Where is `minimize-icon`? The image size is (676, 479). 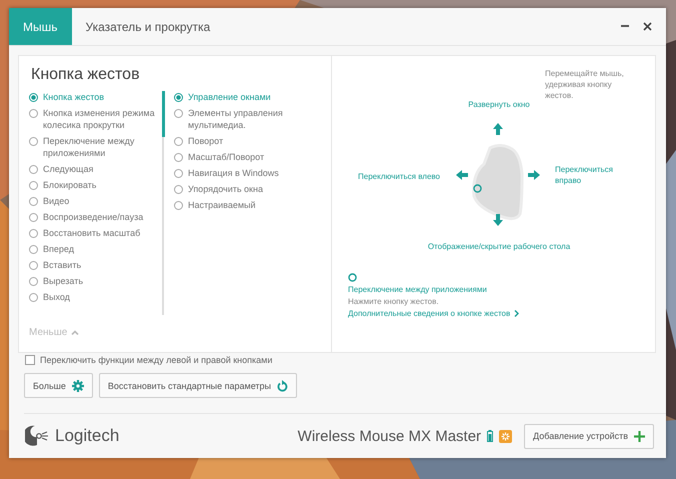
minimize-icon is located at coordinates (625, 26).